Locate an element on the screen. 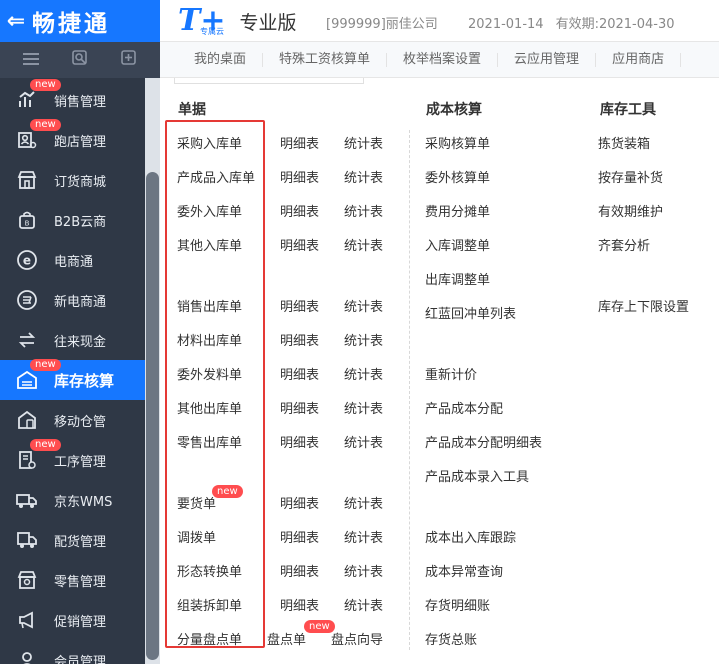 This screenshot has height=664, width=719. sidebar-item-retail: 零售管理 is located at coordinates (72, 580).